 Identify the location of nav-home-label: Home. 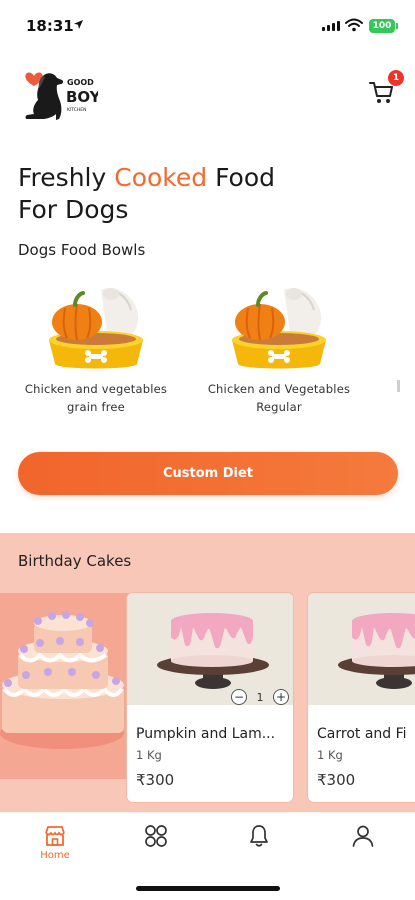
(55, 855).